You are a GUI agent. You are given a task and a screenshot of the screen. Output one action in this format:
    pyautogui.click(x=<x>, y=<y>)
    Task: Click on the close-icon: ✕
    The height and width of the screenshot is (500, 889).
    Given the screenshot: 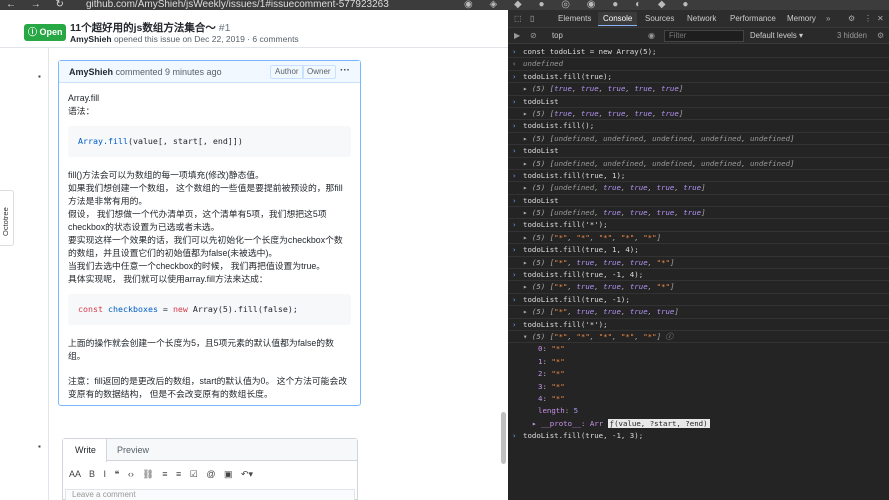 What is the action you would take?
    pyautogui.click(x=880, y=18)
    